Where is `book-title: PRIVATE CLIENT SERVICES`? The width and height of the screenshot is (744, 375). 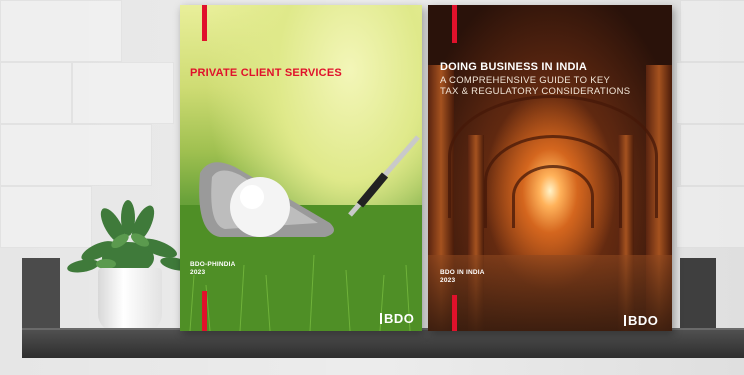 book-title: PRIVATE CLIENT SERVICES is located at coordinates (266, 73).